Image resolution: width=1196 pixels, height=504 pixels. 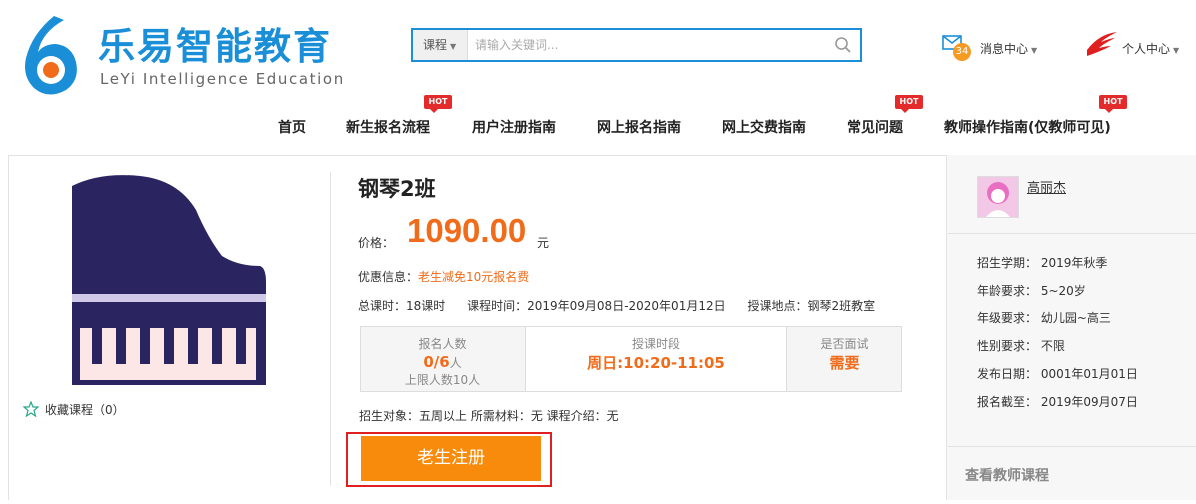 I want to click on interview-stat: 是否面试 需要, so click(x=844, y=359).